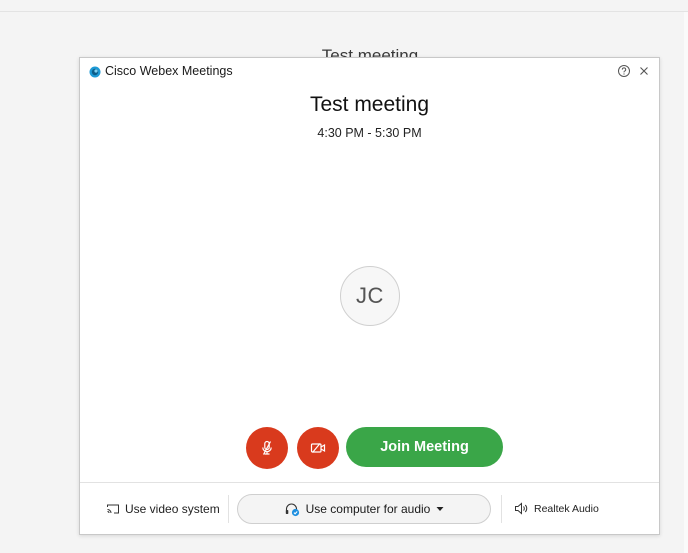 The width and height of the screenshot is (688, 553). I want to click on use-video-system-button: Use video system, so click(163, 509).